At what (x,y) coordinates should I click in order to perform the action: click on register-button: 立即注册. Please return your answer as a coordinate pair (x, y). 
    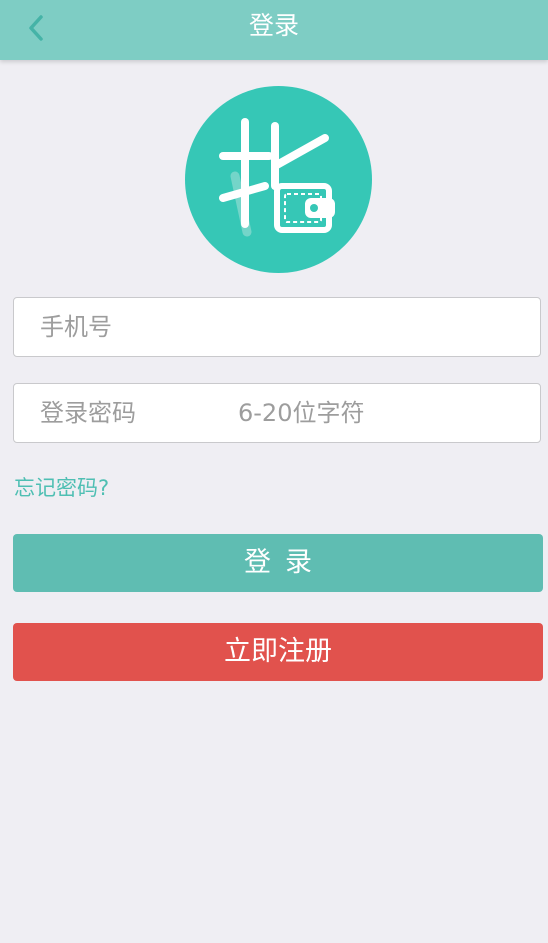
    Looking at the image, I should click on (278, 652).